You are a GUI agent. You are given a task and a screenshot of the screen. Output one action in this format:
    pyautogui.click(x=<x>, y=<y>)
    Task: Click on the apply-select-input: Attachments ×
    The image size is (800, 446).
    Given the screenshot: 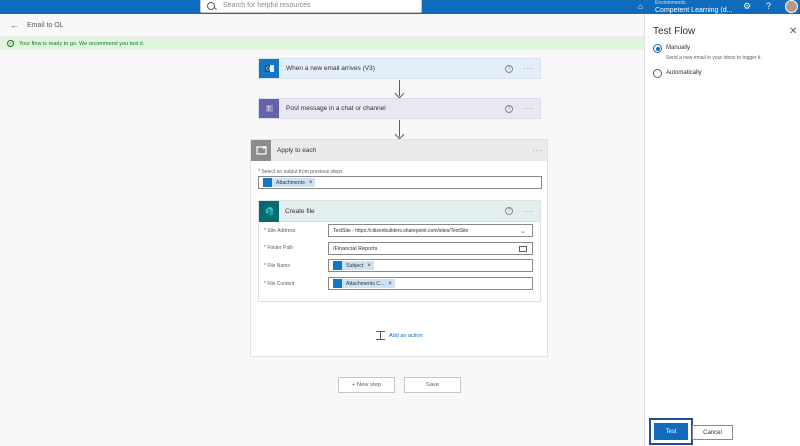 What is the action you would take?
    pyautogui.click(x=400, y=182)
    